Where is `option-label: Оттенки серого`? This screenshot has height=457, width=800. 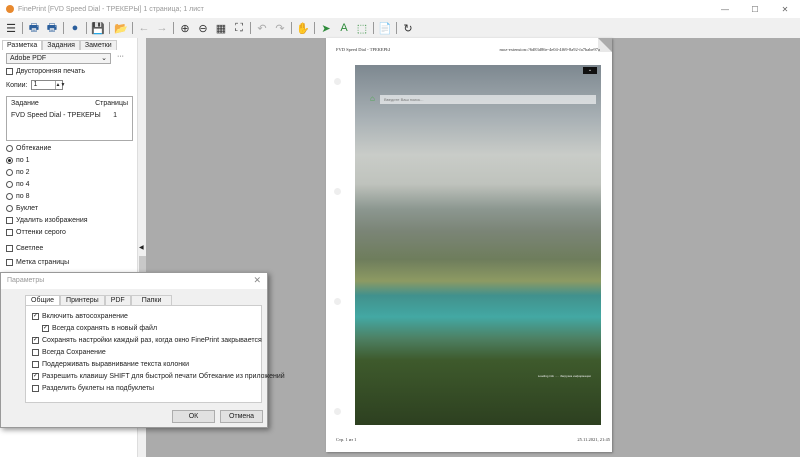 option-label: Оттенки серого is located at coordinates (41, 232).